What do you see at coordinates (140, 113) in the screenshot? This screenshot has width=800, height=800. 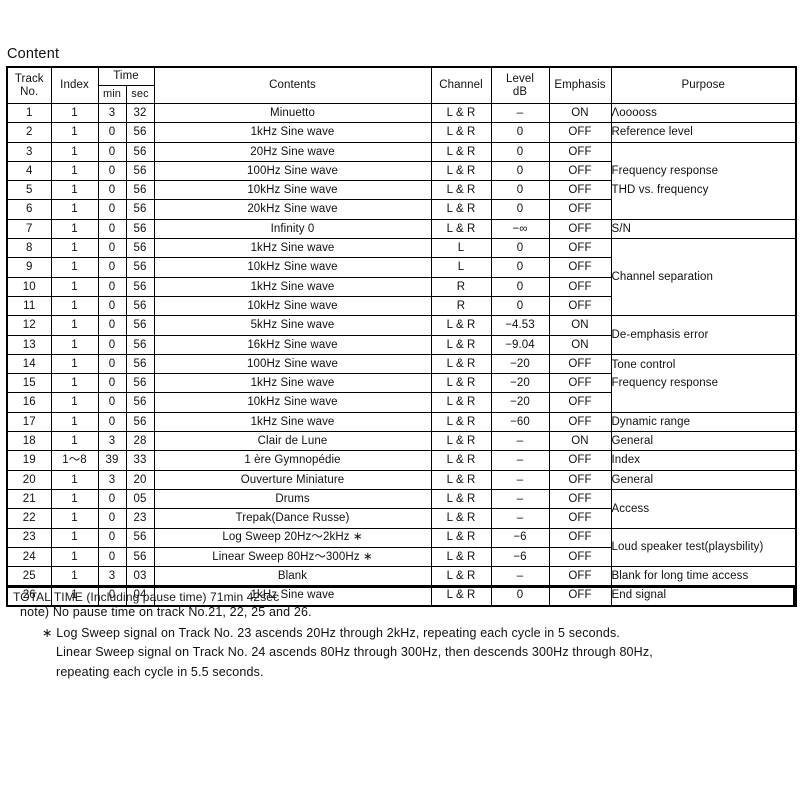 I see `cell-time-sec: 32` at bounding box center [140, 113].